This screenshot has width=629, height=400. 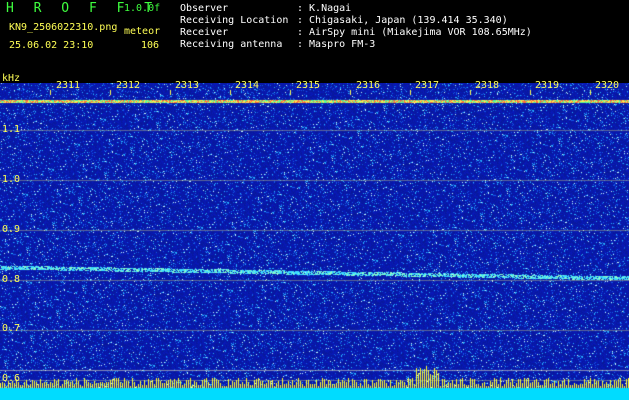 What do you see at coordinates (63, 27) in the screenshot?
I see `header-filename: KN9_2506022310.png` at bounding box center [63, 27].